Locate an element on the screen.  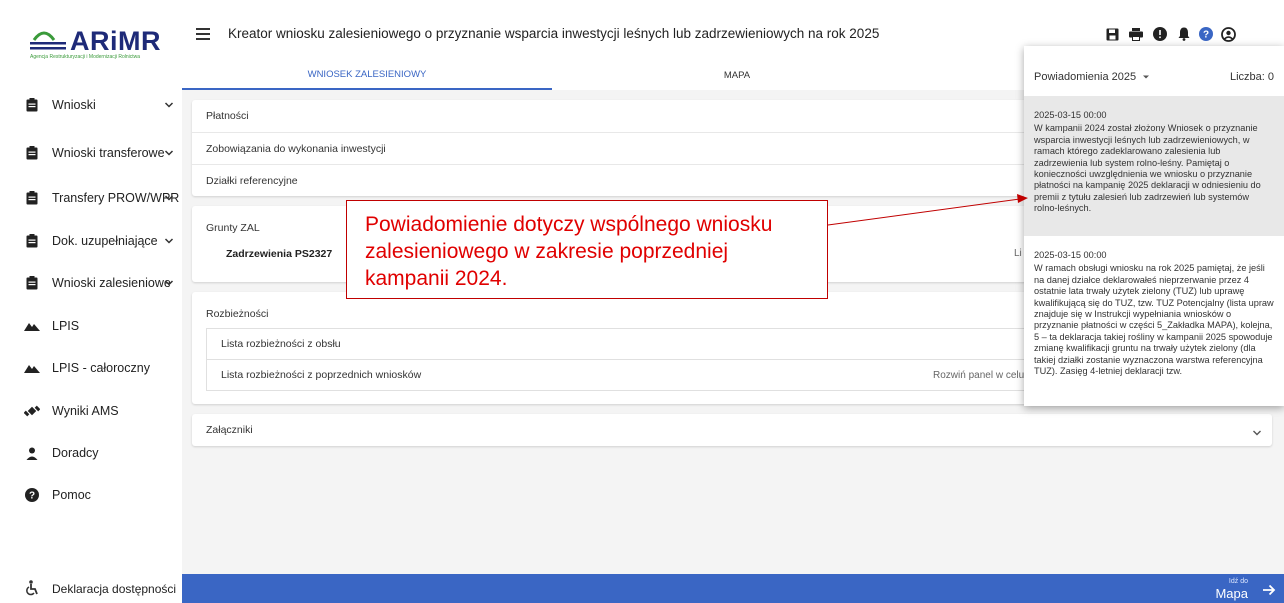
zalaczniki-label: Załączniki is located at coordinates (229, 430).